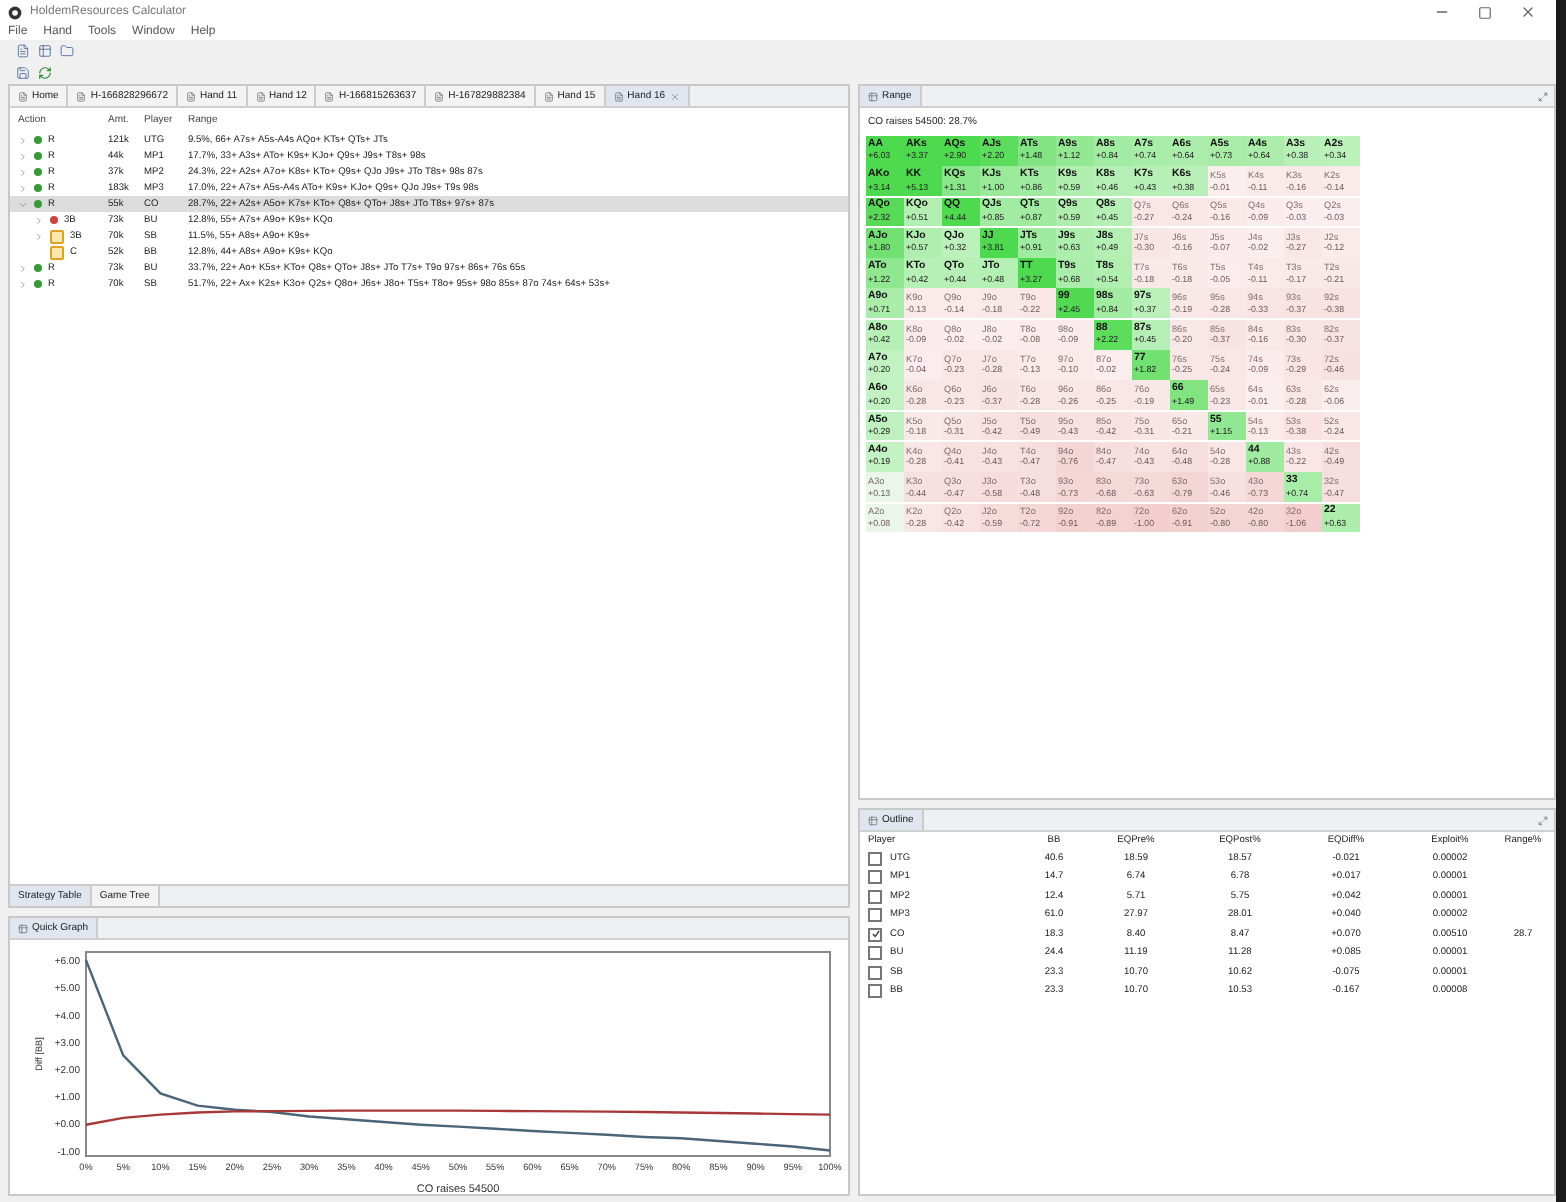 The height and width of the screenshot is (1202, 1566). Describe the element at coordinates (23, 51) in the screenshot. I see `new-file-icon` at that location.